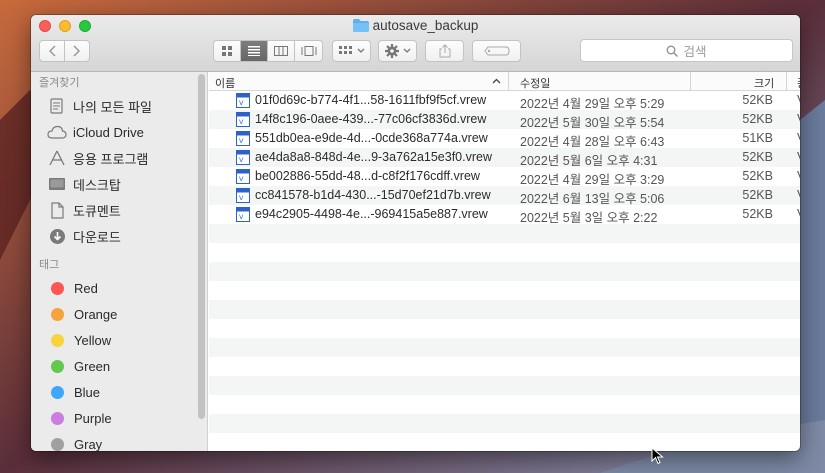  I want to click on sidebar-item-label: Gray, so click(88, 444).